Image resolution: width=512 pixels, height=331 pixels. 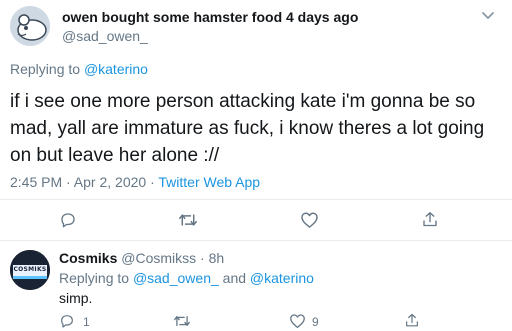 What do you see at coordinates (88, 258) in the screenshot?
I see `reply-display-name: Cosmiks` at bounding box center [88, 258].